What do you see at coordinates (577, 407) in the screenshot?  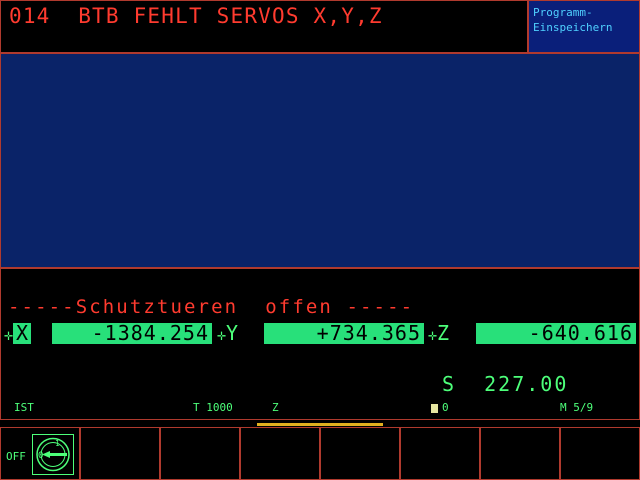 I see `status-m-function: M 5/9` at bounding box center [577, 407].